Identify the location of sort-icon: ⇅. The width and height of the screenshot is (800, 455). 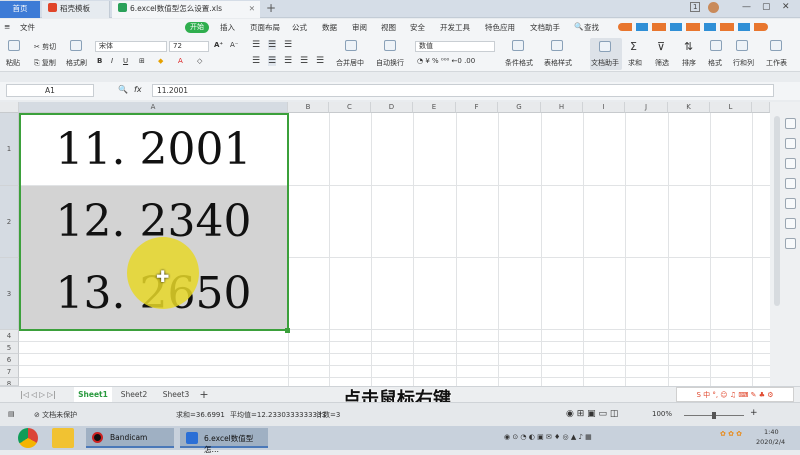
(688, 46).